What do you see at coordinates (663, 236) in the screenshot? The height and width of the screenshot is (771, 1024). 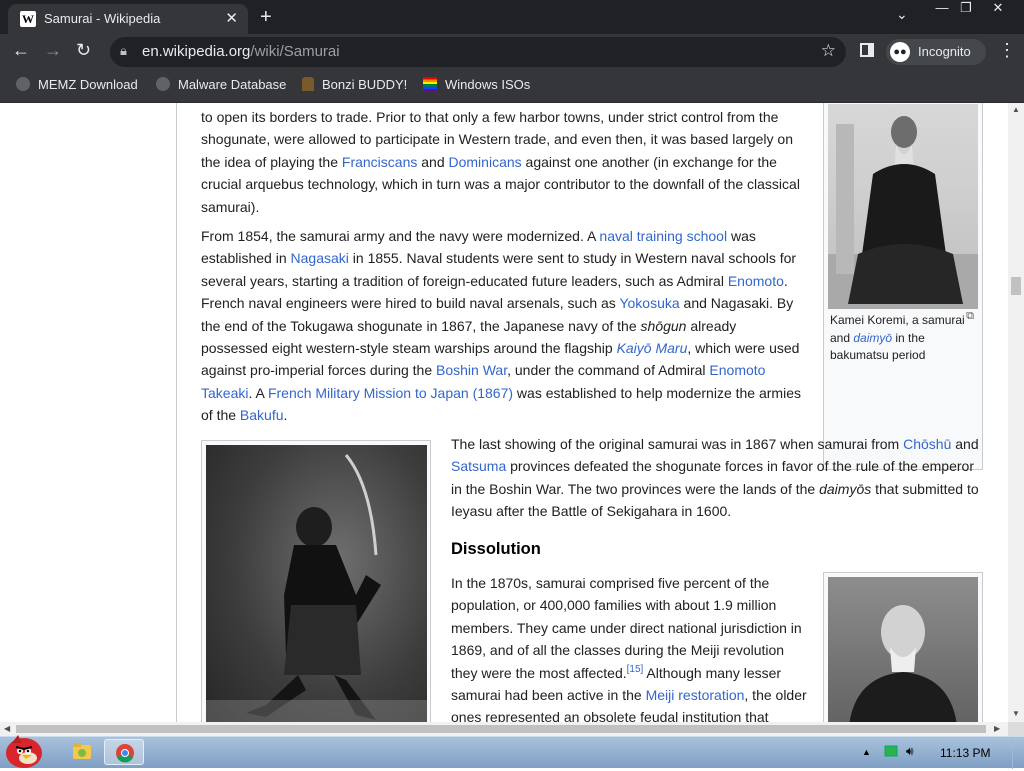 I see `link-naval-training-school: naval training school` at bounding box center [663, 236].